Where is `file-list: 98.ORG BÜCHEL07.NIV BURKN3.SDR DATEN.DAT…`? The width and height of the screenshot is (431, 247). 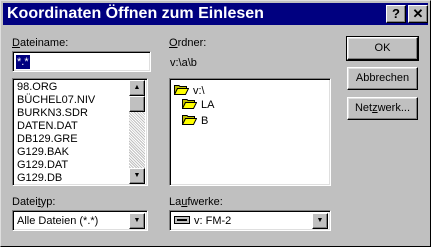 file-list: 98.ORG BÜCHEL07.NIV BURKN3.SDR DATEN.DAT… is located at coordinates (80, 132).